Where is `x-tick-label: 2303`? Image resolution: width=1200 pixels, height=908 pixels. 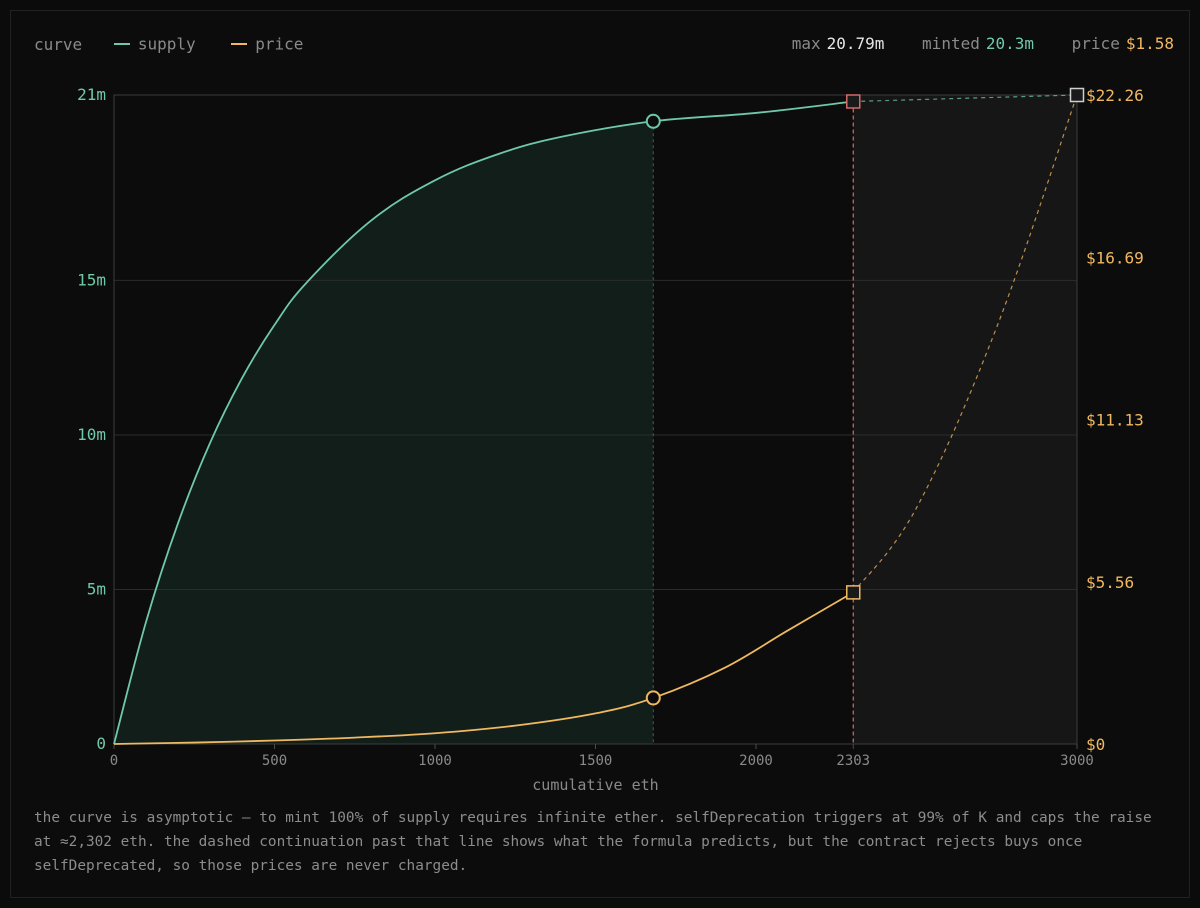 x-tick-label: 2303 is located at coordinates (853, 761).